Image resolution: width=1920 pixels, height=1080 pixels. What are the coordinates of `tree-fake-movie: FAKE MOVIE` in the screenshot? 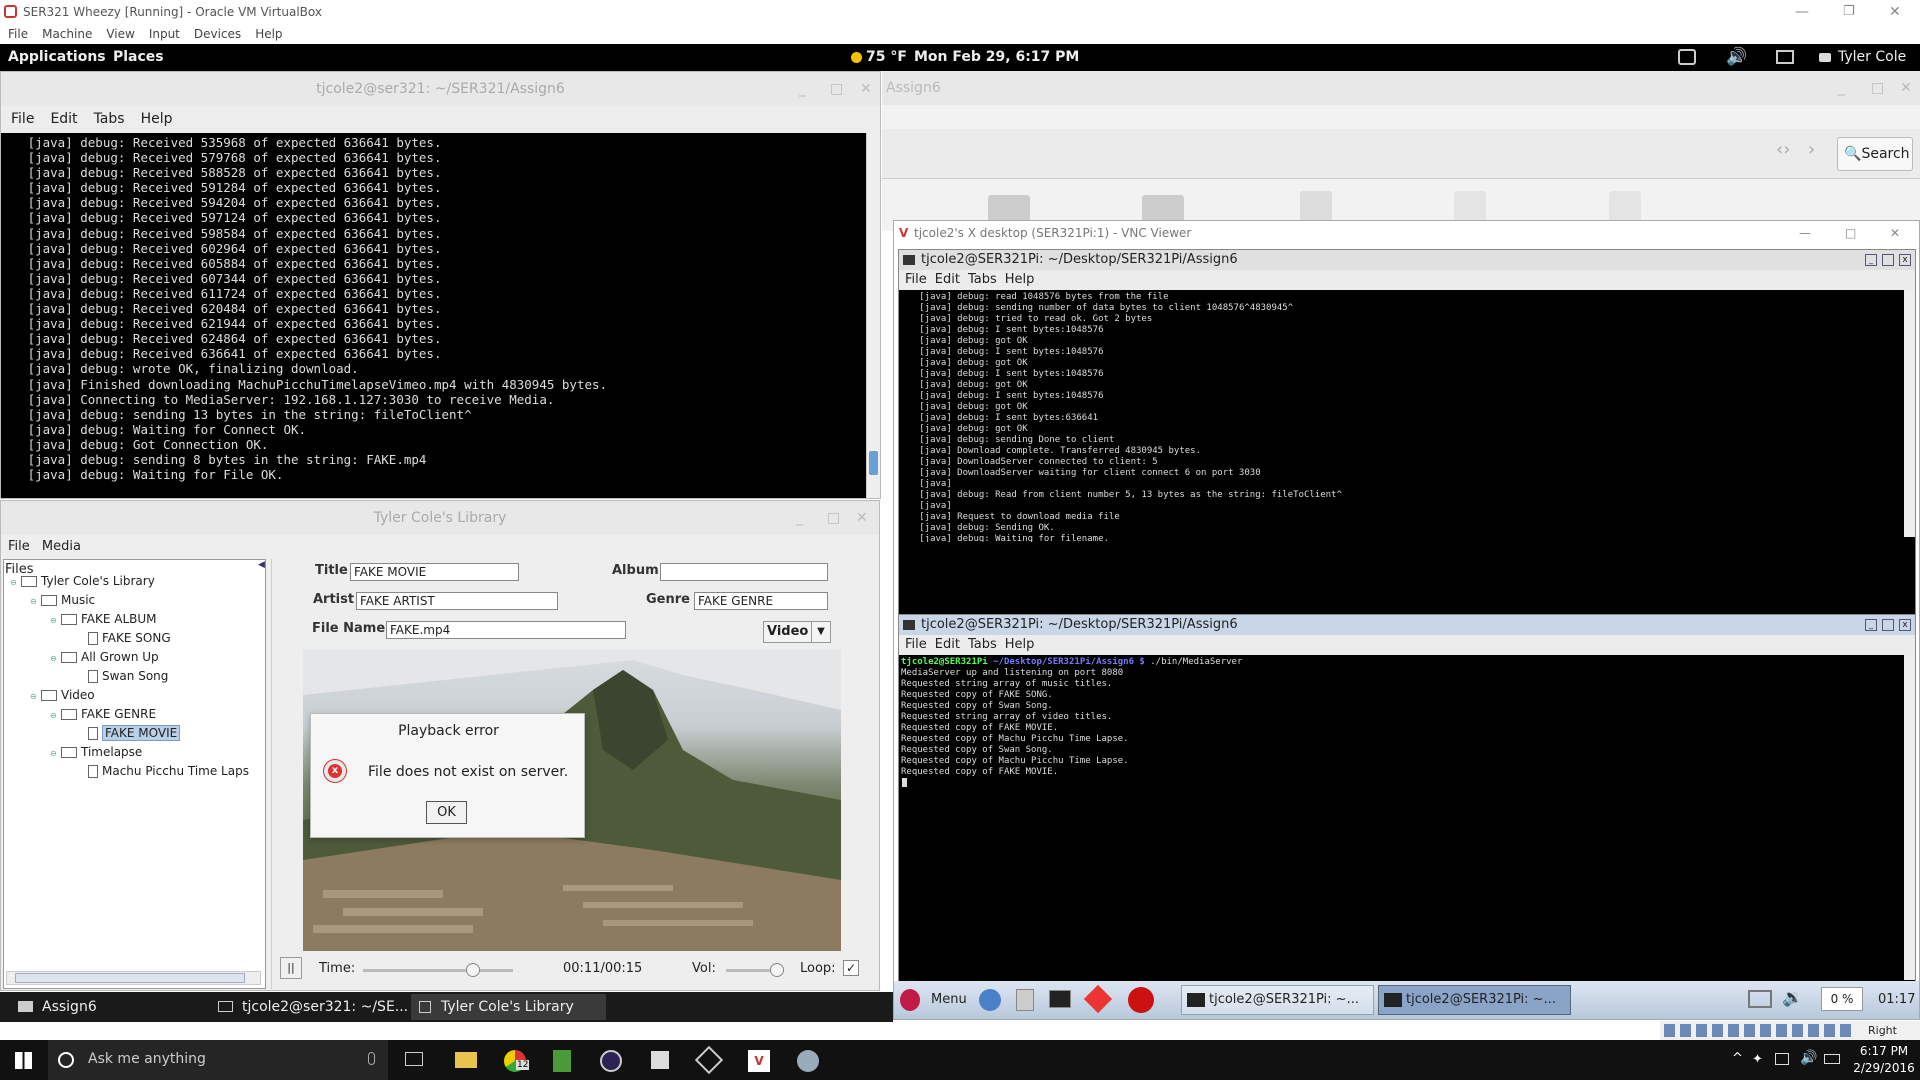 It's located at (134, 733).